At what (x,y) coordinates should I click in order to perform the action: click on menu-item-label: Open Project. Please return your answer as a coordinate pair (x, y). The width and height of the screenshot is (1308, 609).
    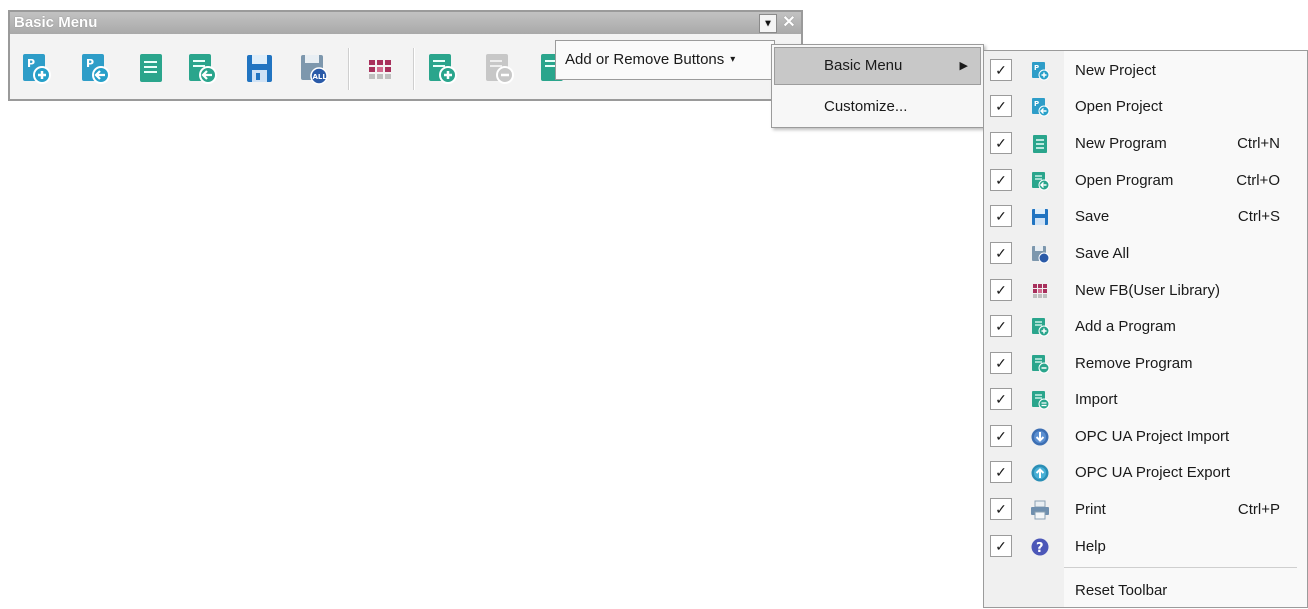
    Looking at the image, I should click on (1119, 106).